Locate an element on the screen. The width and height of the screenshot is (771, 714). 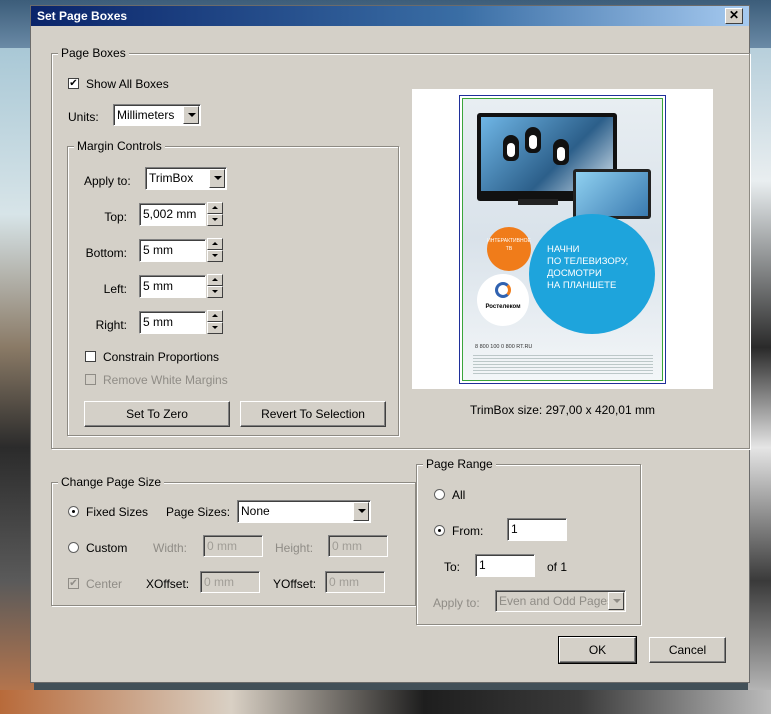
height-input: 0 mm is located at coordinates (358, 546).